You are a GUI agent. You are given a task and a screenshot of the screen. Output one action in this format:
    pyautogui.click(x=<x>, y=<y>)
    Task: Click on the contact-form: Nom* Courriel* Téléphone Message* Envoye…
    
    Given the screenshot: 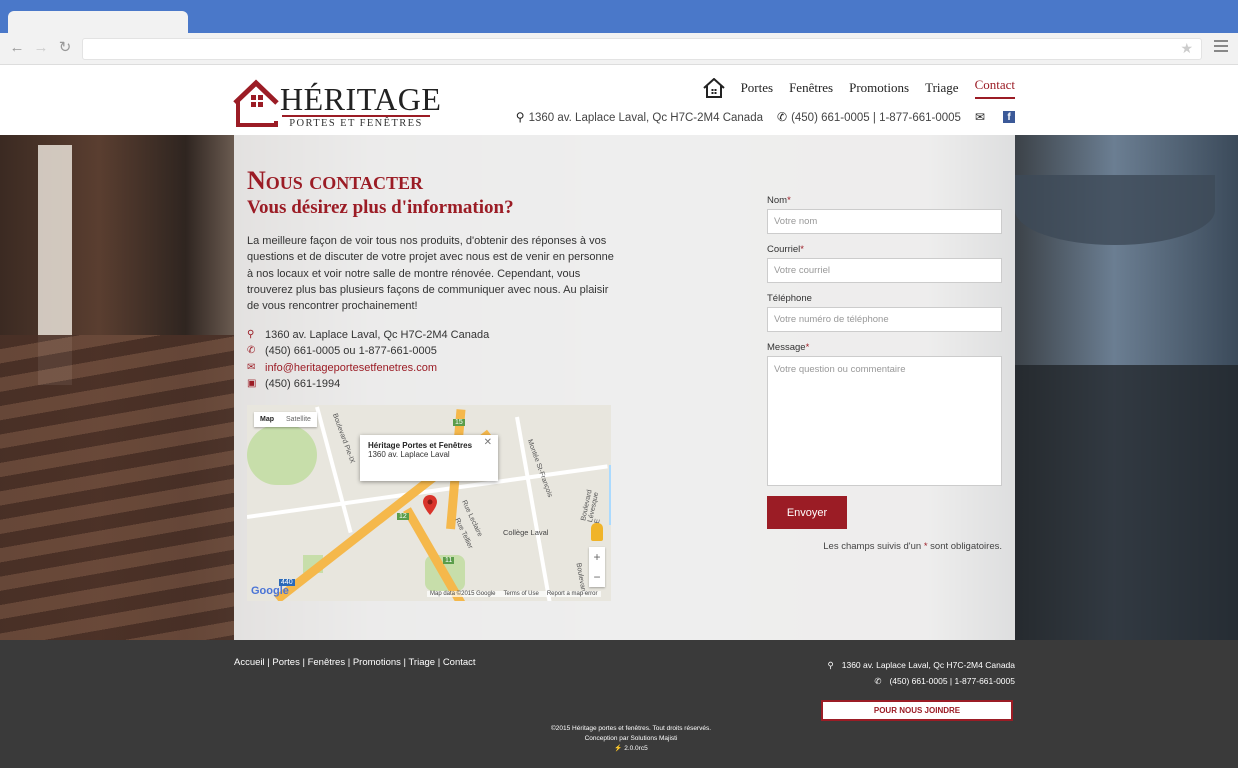 What is the action you would take?
    pyautogui.click(x=884, y=362)
    